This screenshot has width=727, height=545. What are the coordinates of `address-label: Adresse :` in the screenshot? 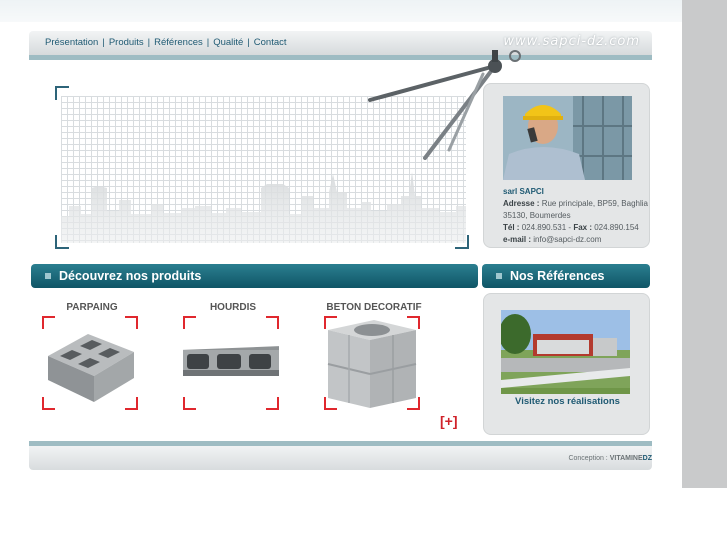 It's located at (521, 203).